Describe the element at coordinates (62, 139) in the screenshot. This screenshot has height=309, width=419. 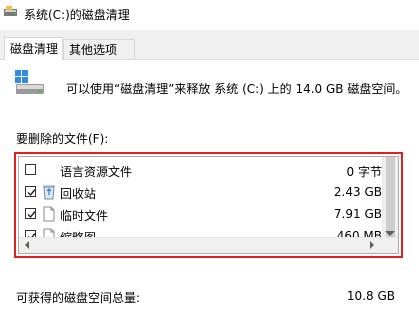
I see `files-to-delete-label: 要删除的文件(F):` at that location.